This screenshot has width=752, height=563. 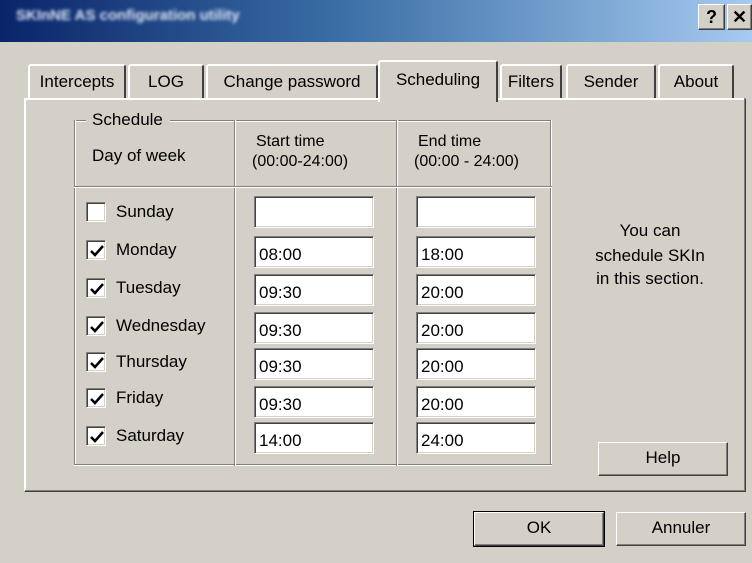 What do you see at coordinates (711, 17) in the screenshot?
I see `help-icon-button: ?` at bounding box center [711, 17].